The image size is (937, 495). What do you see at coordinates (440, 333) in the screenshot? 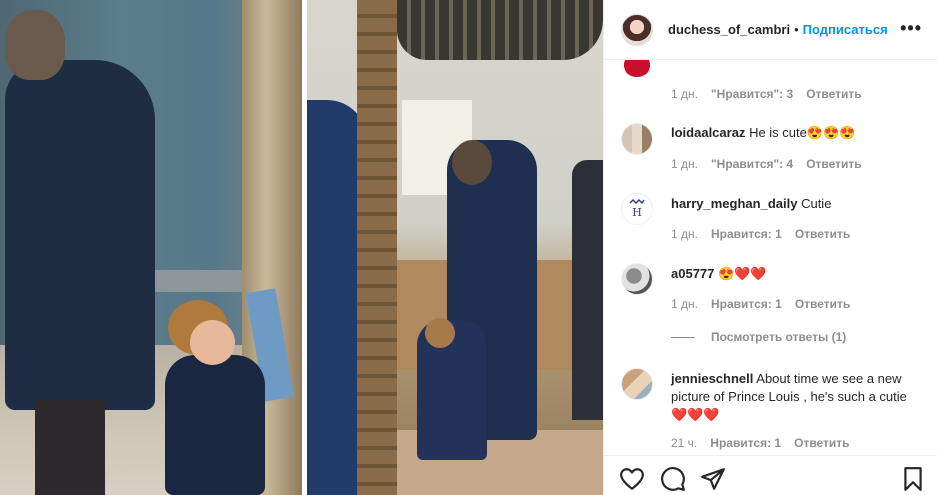
I see `photo-kid-head` at bounding box center [440, 333].